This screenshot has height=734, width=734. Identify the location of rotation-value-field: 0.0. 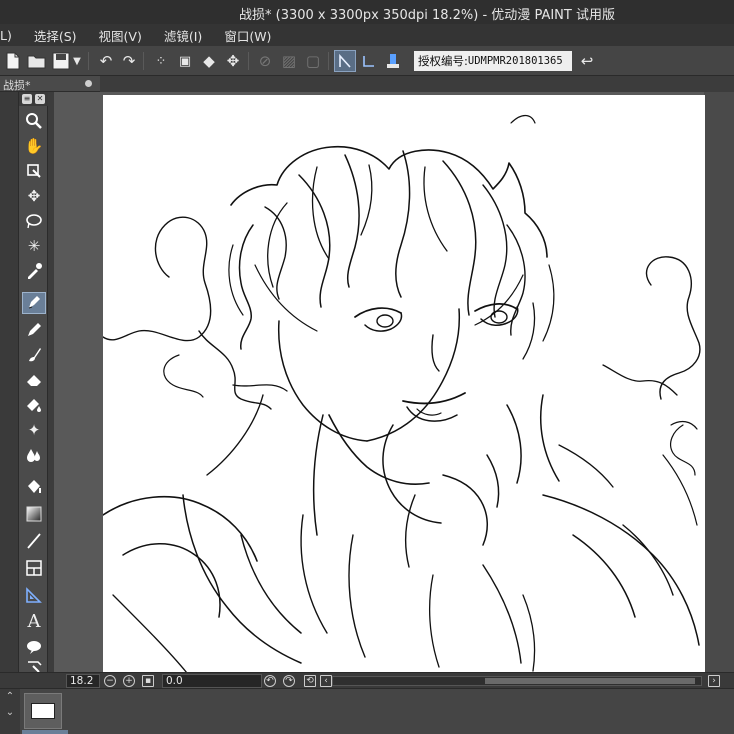
(212, 681).